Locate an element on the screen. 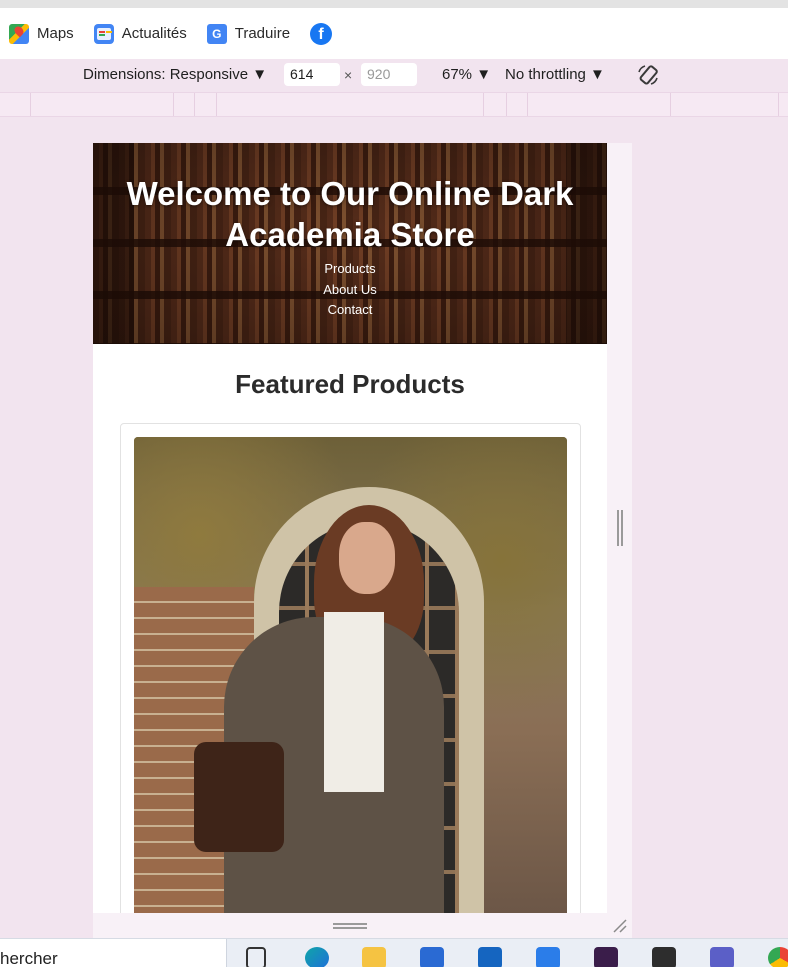 This screenshot has height=967, width=788. resize-handle-bottom is located at coordinates (362, 925).